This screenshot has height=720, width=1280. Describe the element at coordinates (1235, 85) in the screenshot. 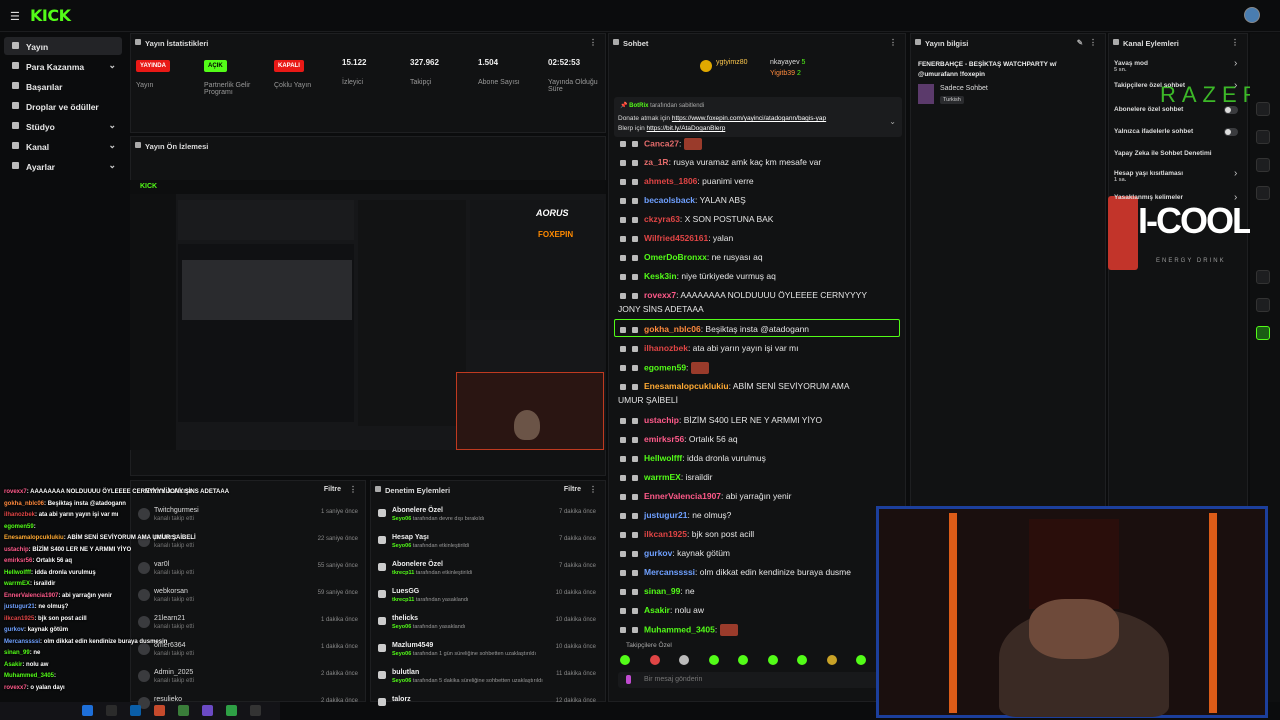

I see `chevron-right-icon: ›` at that location.